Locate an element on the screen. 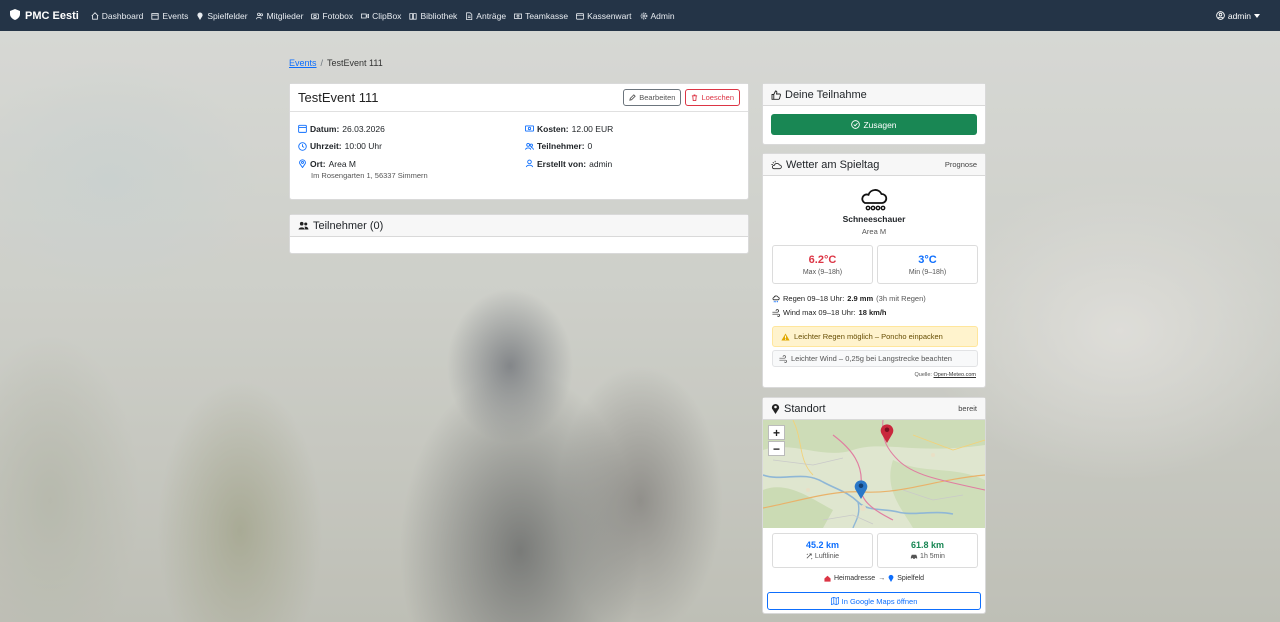  min-temp-box: 3°C Min (9–18h) is located at coordinates (927, 264).